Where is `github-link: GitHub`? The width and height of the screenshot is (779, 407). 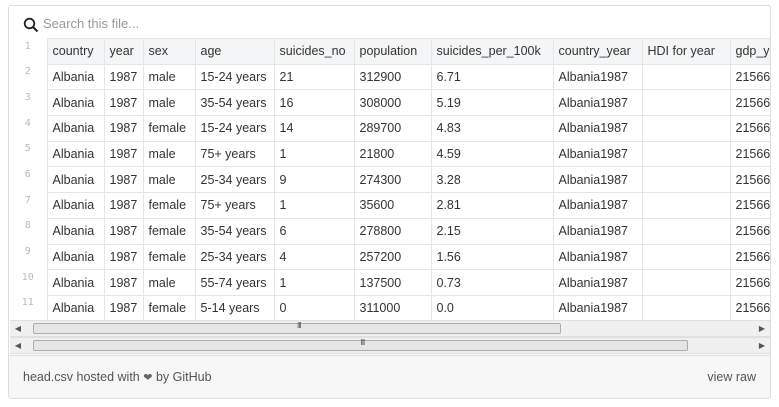 github-link: GitHub is located at coordinates (192, 377).